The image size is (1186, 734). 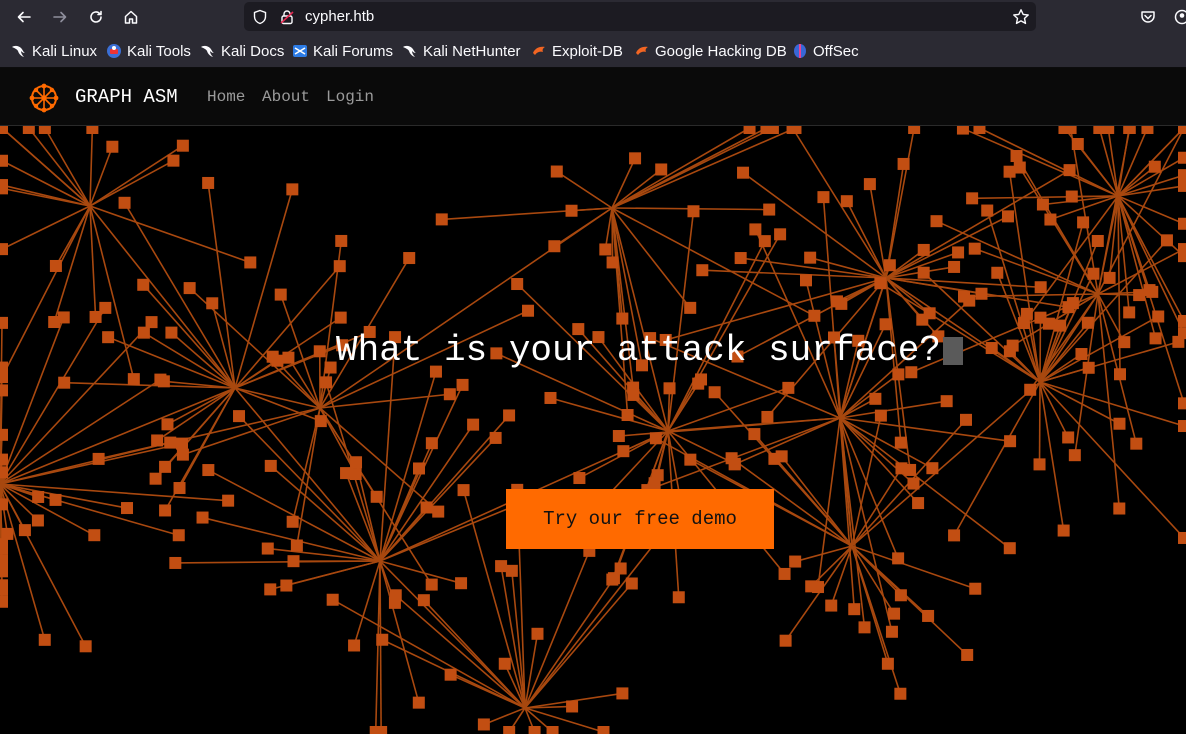 What do you see at coordinates (242, 51) in the screenshot?
I see `bookmark-kali-docs: Kali Docs` at bounding box center [242, 51].